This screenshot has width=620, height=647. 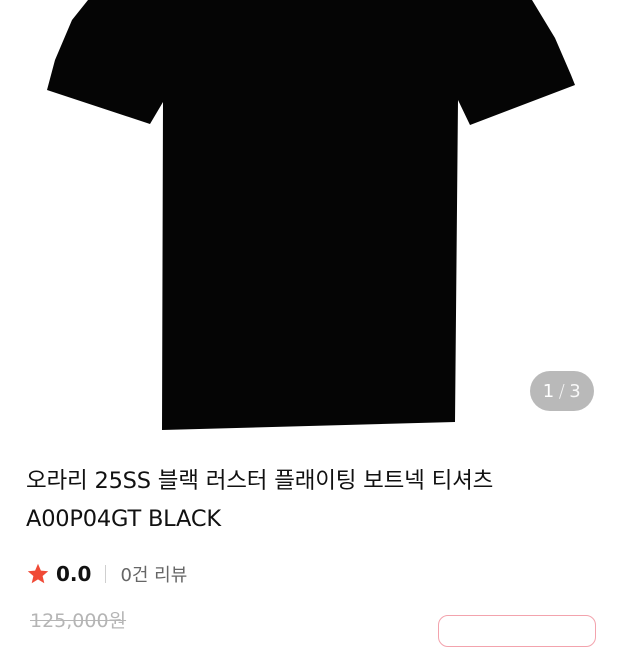 I want to click on rating-summary: 0.0 0건 리뷰, so click(x=106, y=574).